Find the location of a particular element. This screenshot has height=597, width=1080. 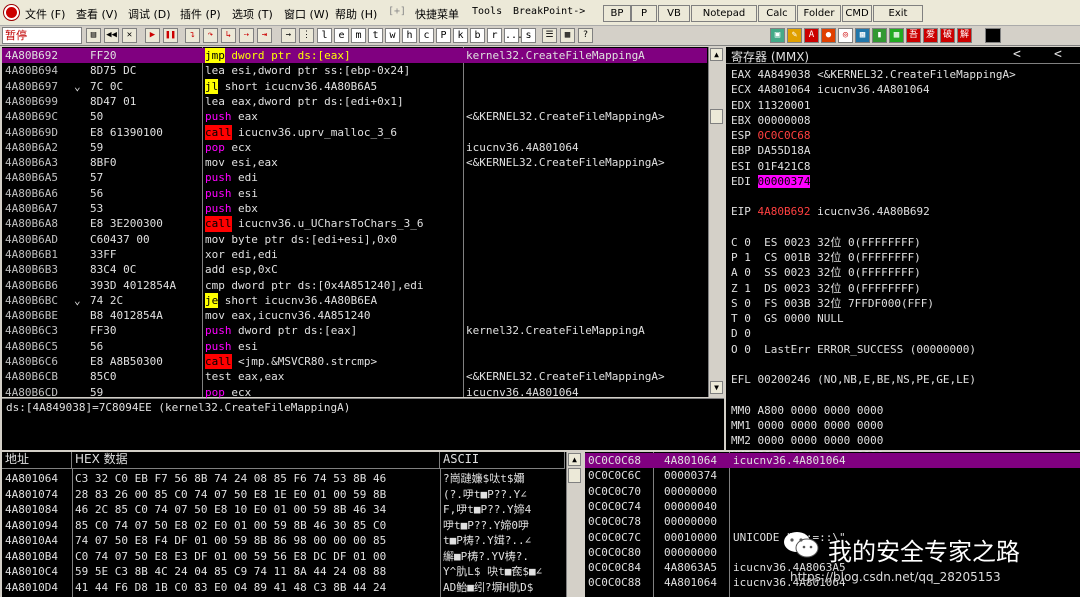

register-line: ECX 4A801064 icucnv36.4A801064 is located at coordinates (830, 89).